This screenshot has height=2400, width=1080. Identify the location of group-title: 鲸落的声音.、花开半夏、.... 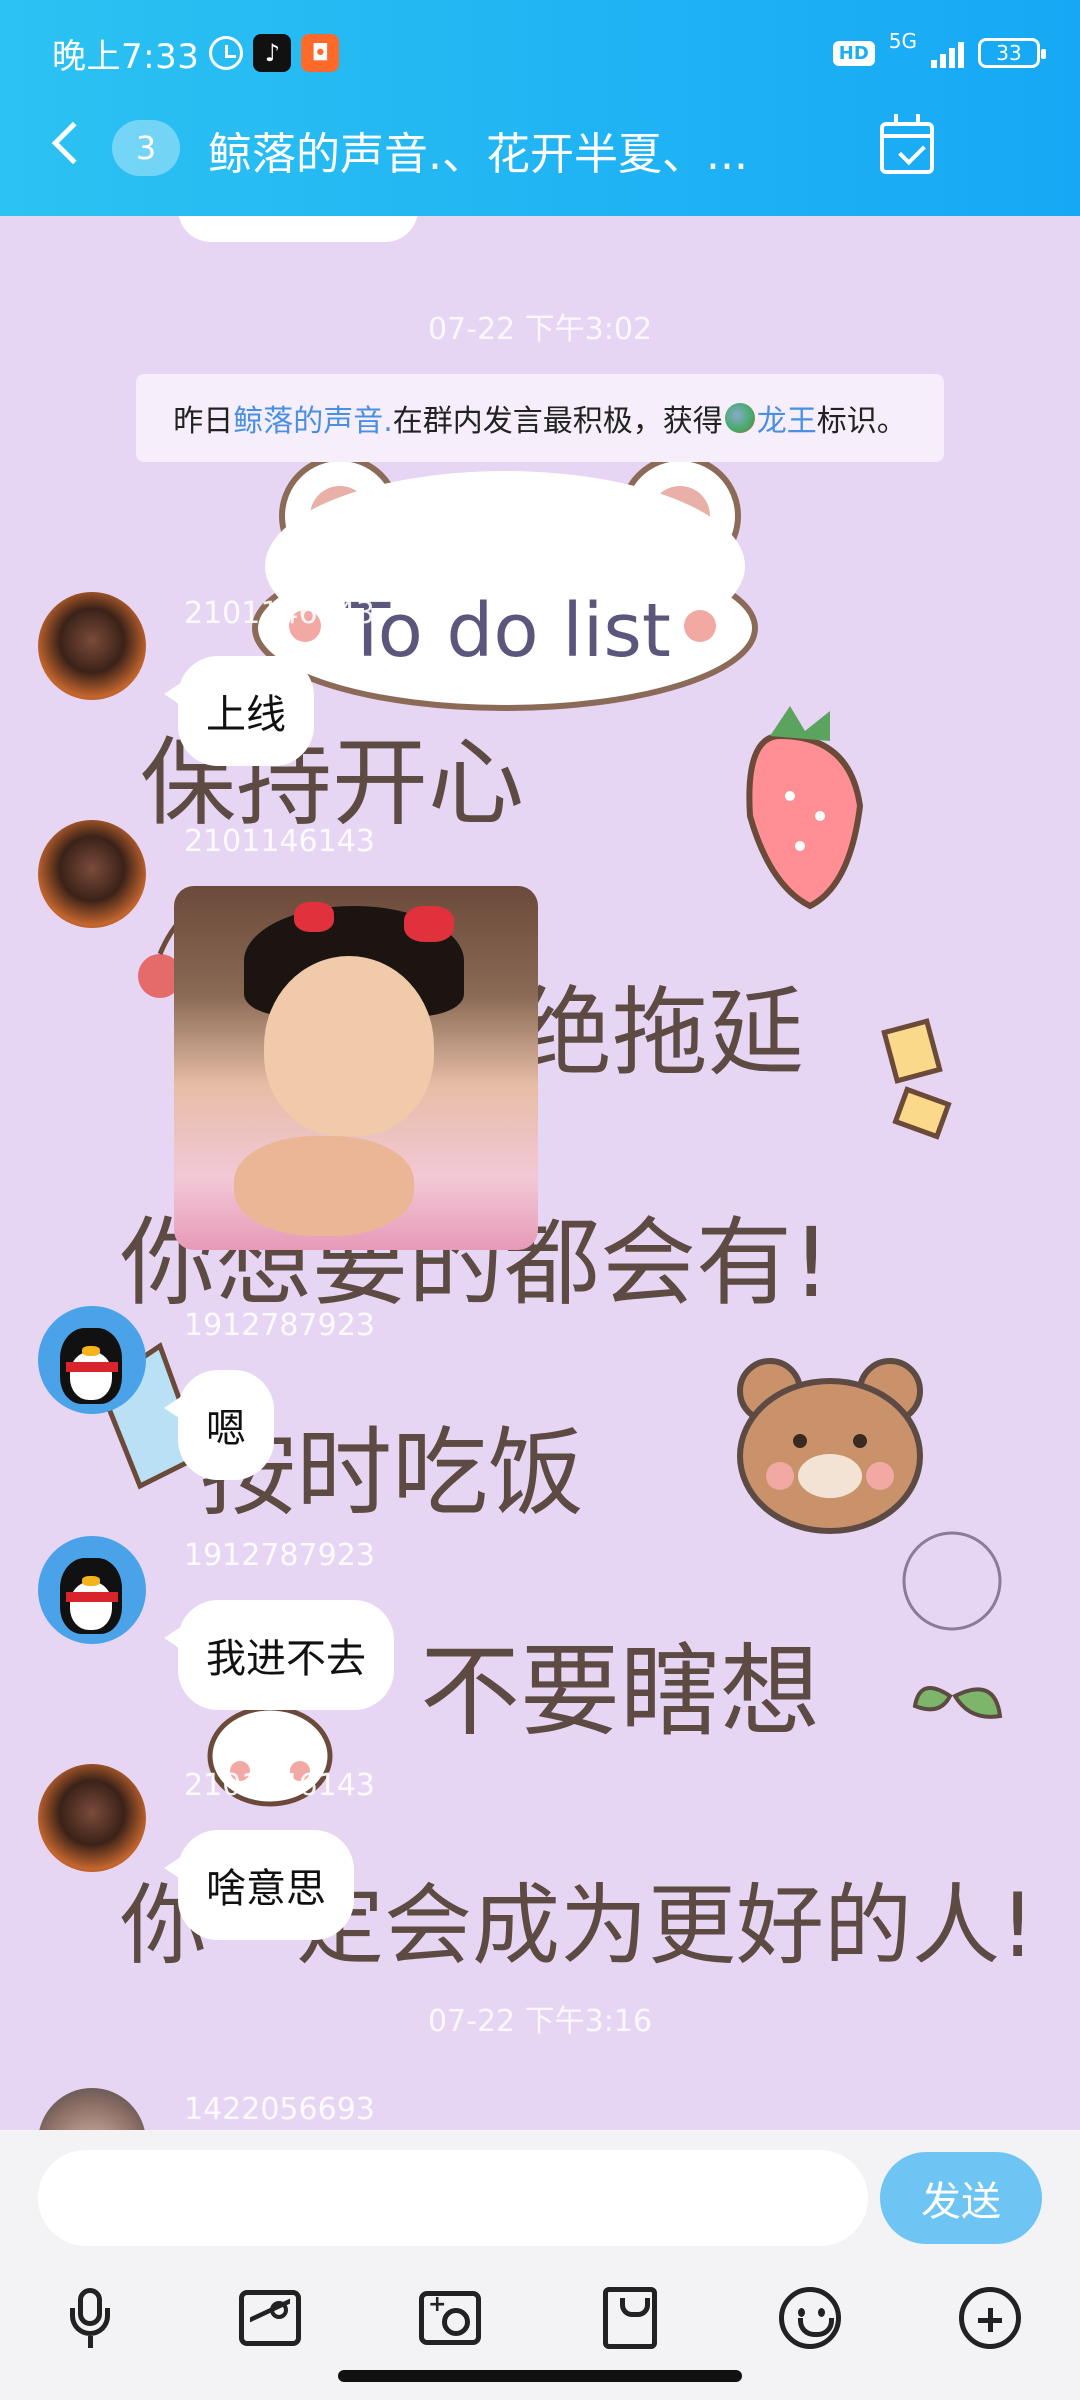
(478, 150).